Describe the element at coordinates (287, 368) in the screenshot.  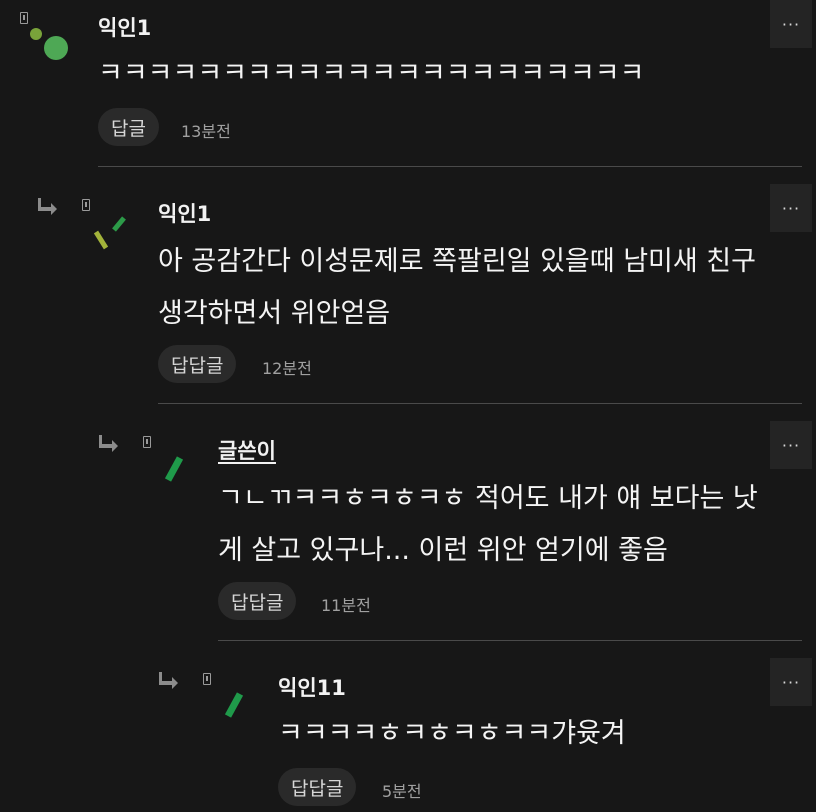
I see `comment-time: 12분전` at that location.